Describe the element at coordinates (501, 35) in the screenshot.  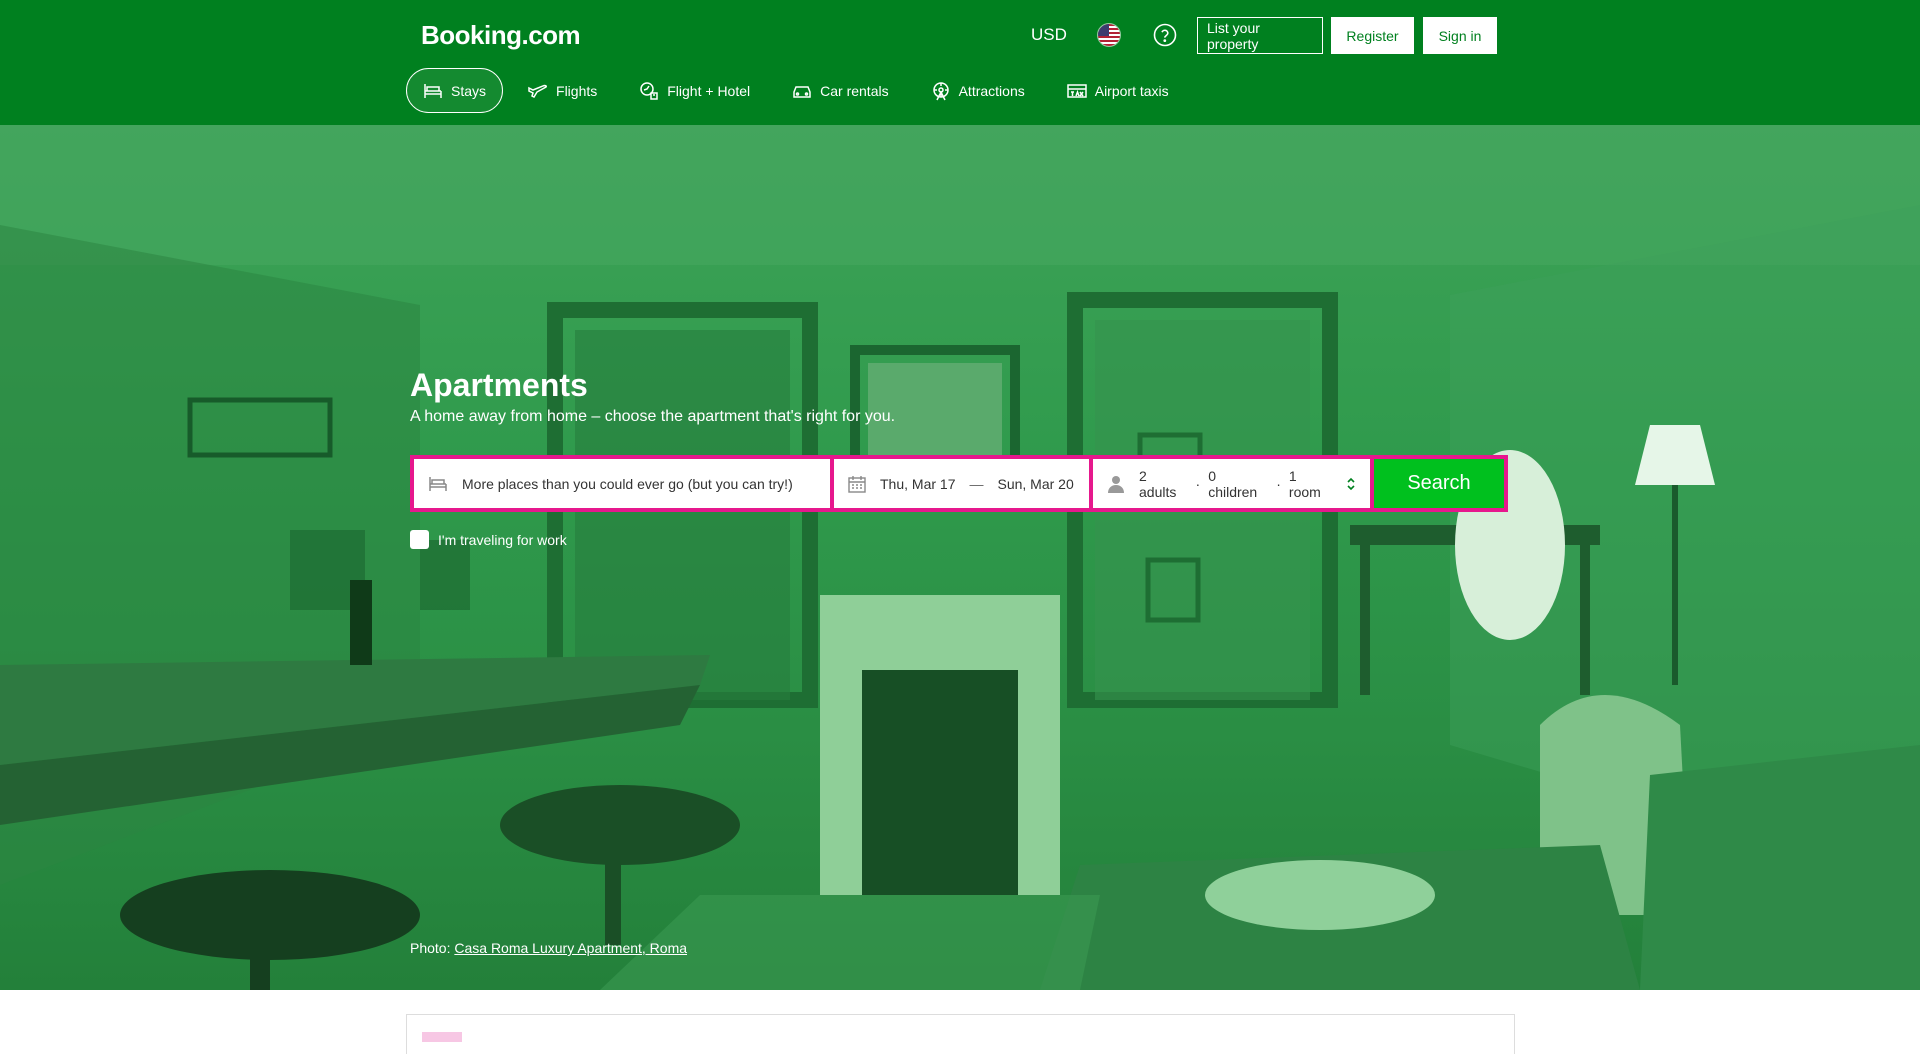
I see `booking-logo: Booking.com` at that location.